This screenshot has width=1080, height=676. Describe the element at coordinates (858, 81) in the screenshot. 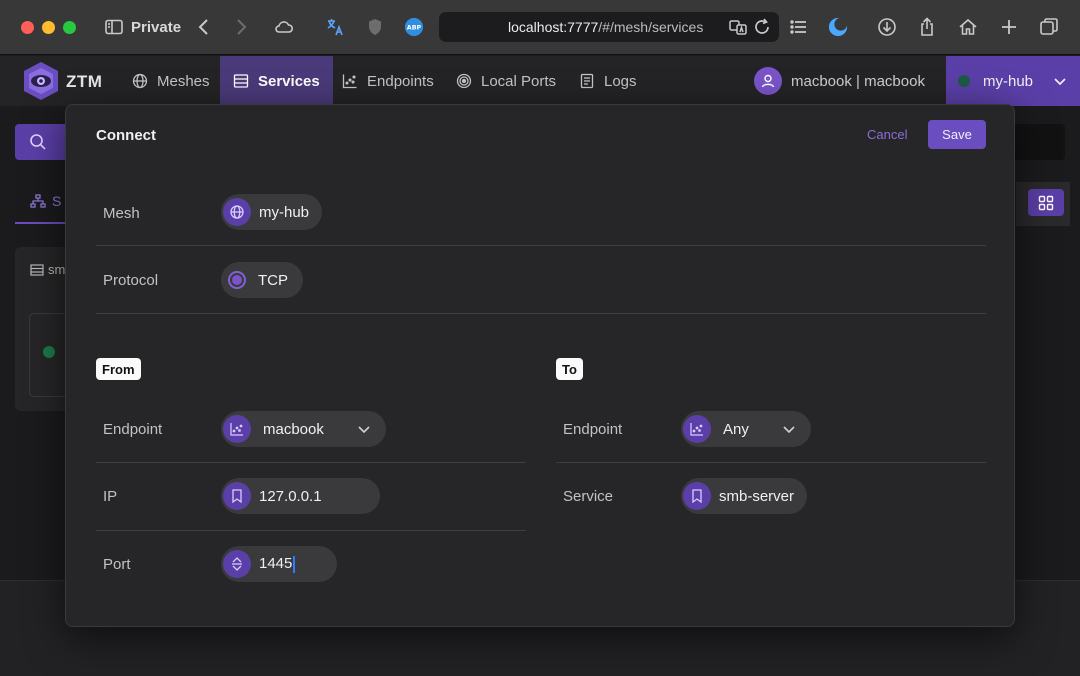

I see `user-label: macbook | macbook` at that location.